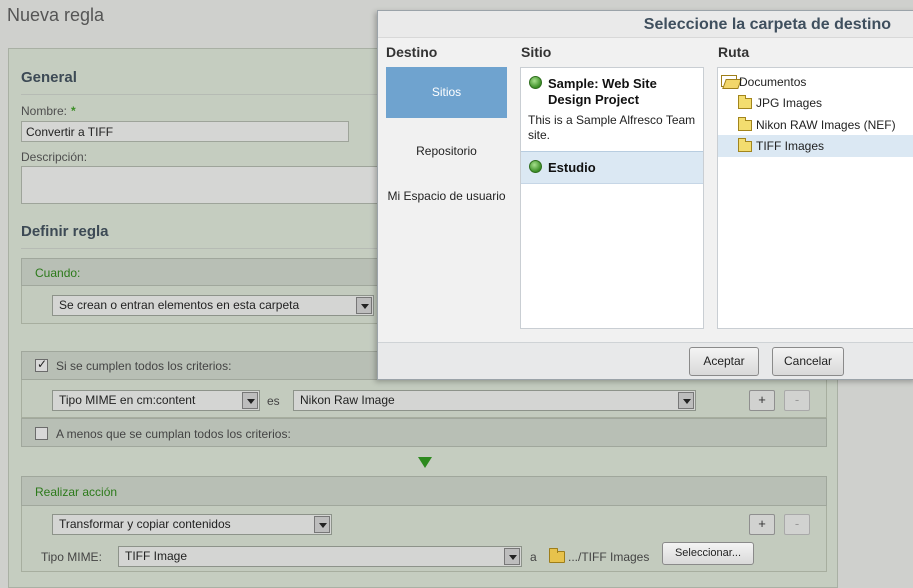  What do you see at coordinates (144, 366) in the screenshot?
I see `all-criteria-label: Si se cumplen todos los criterios:` at bounding box center [144, 366].